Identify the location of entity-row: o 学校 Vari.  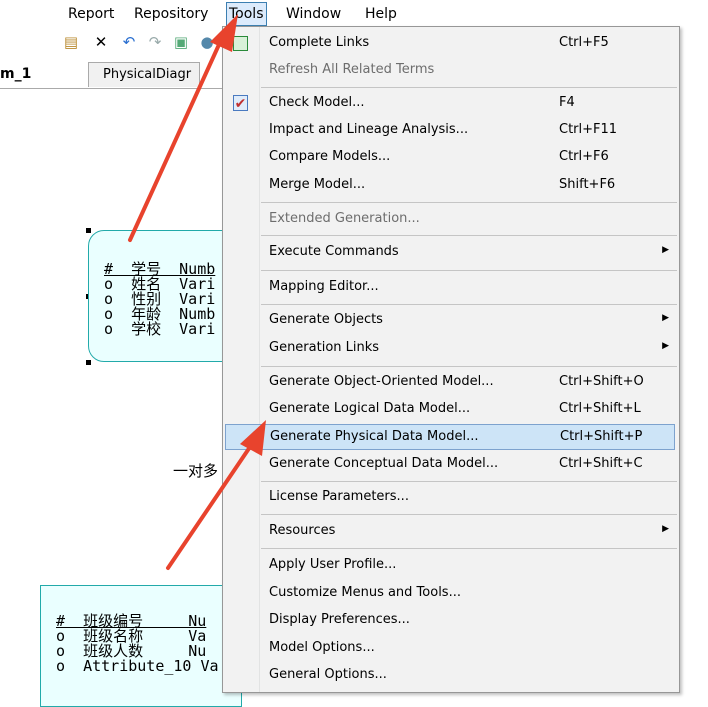
(160, 329).